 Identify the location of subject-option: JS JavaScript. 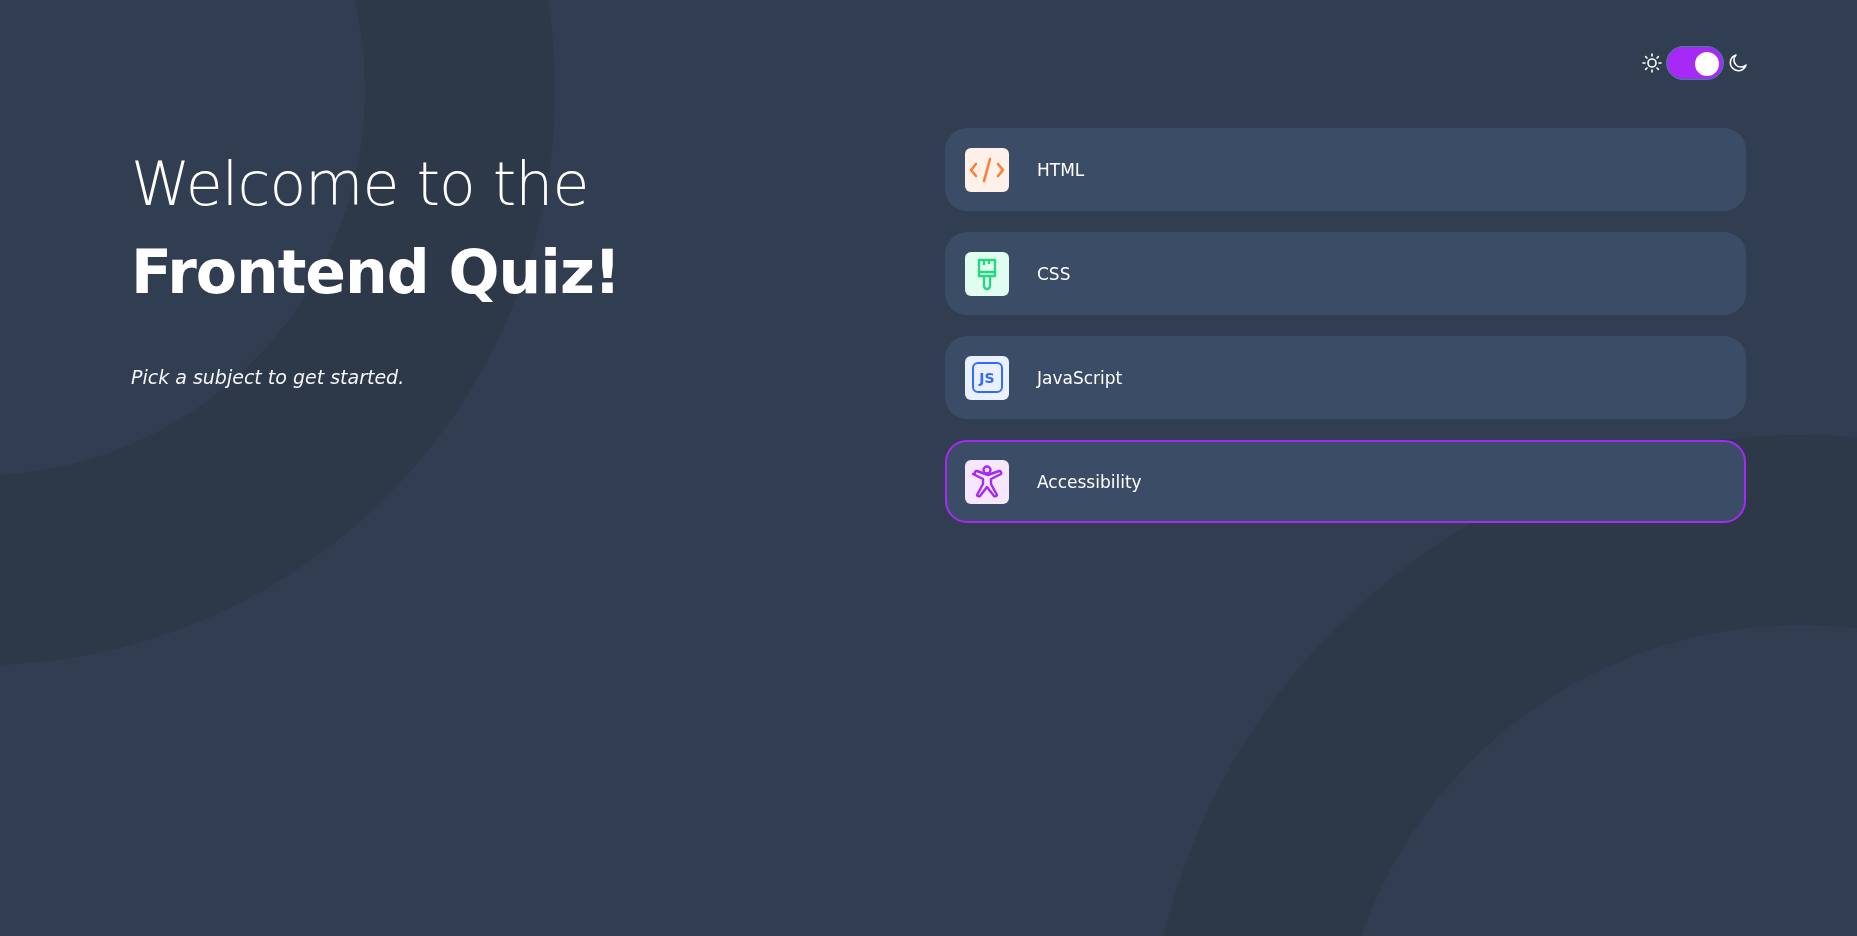
(1345, 377).